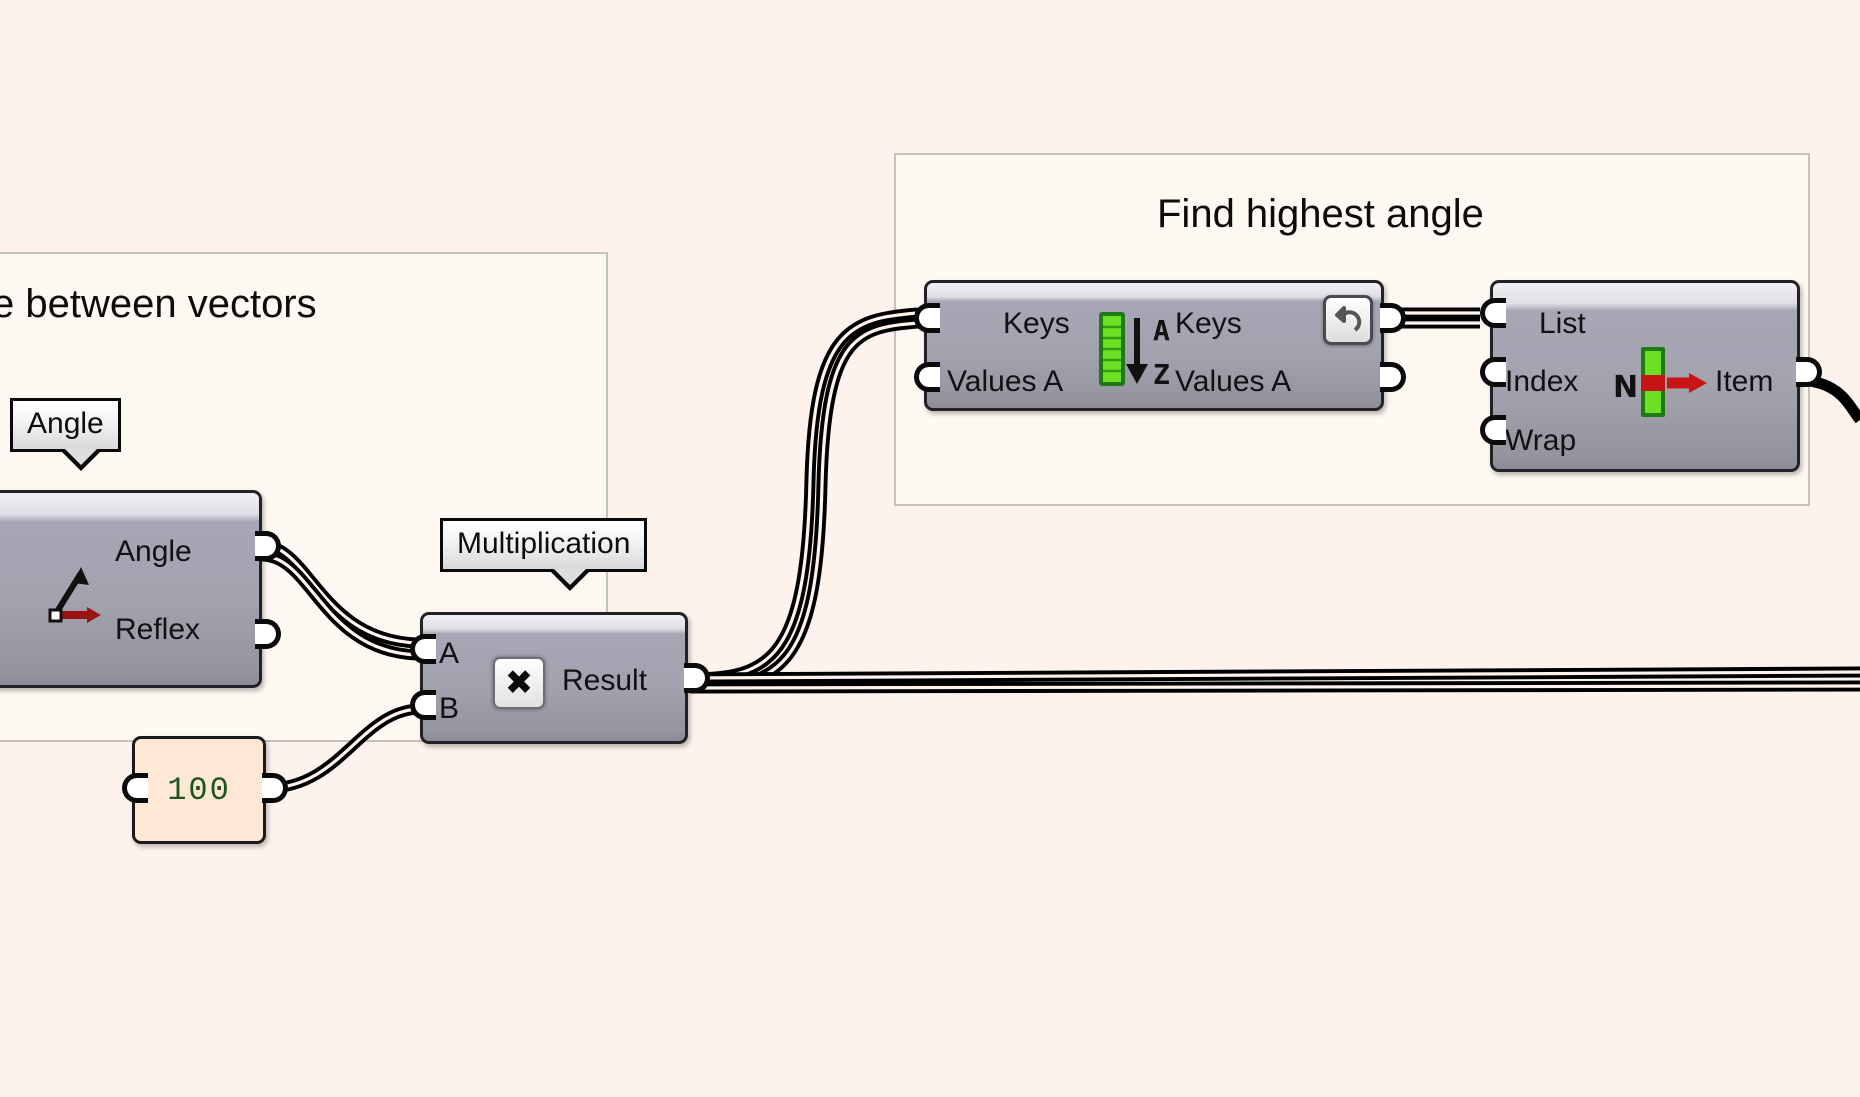 This screenshot has height=1097, width=1860. Describe the element at coordinates (927, 377) in the screenshot. I see `port-sort-in-values-a` at that location.